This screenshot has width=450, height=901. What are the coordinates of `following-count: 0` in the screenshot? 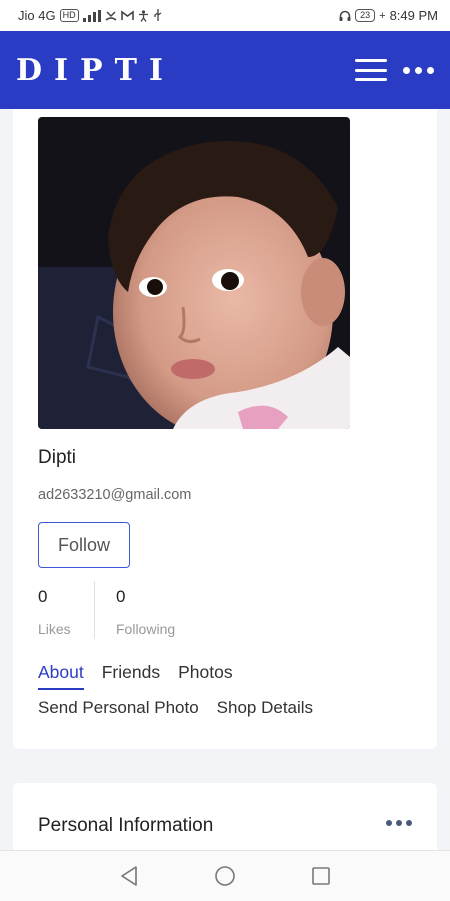 It's located at (121, 596).